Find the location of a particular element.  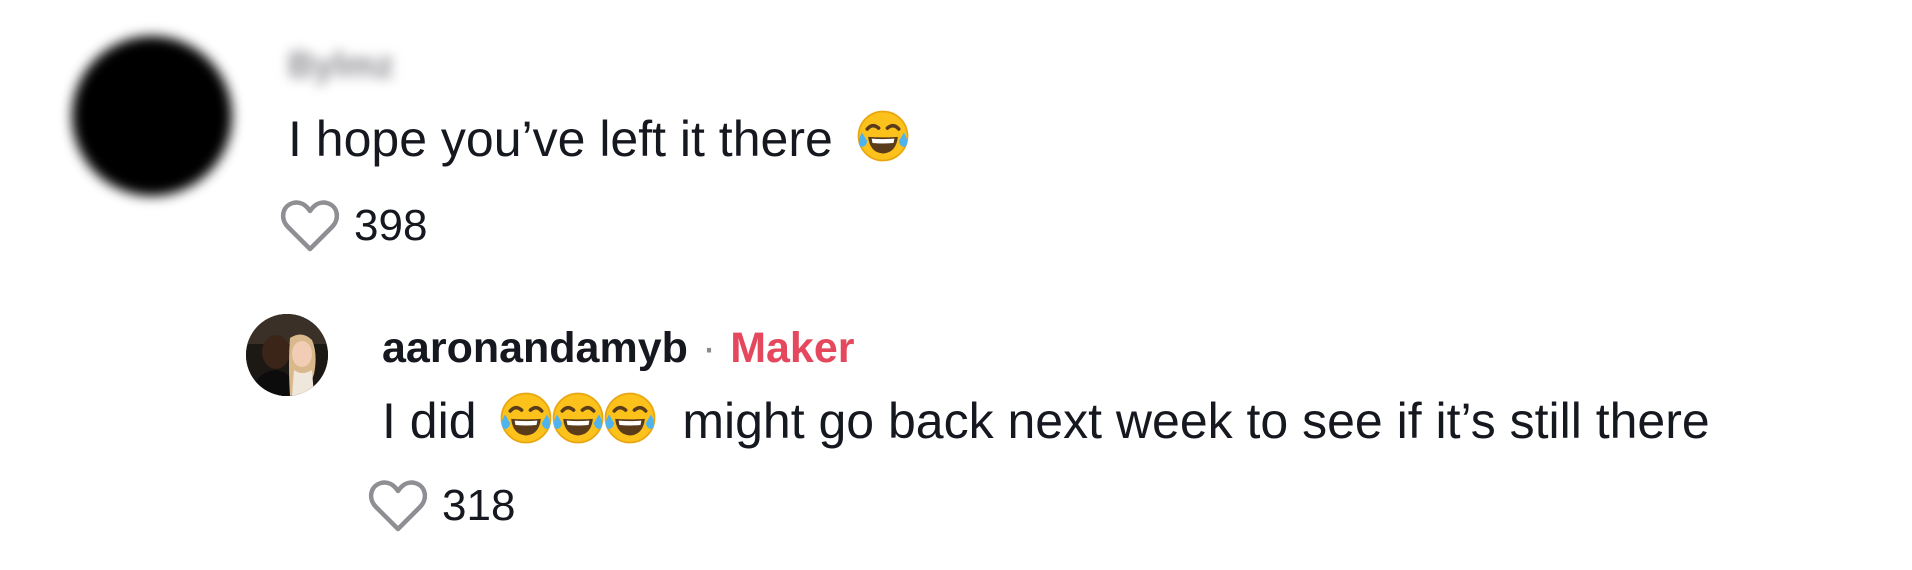

comment-username: Bylmz is located at coordinates (341, 65).